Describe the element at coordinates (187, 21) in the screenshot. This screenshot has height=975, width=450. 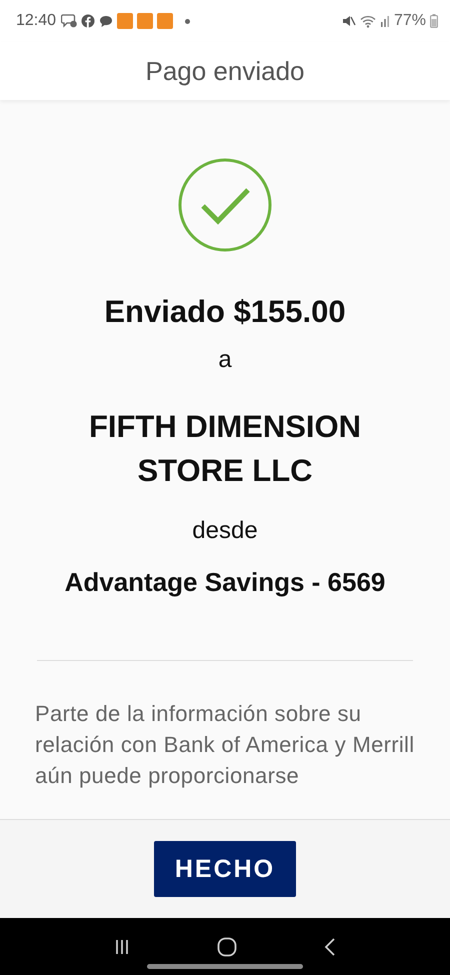
I see `more-notifications-icon` at that location.